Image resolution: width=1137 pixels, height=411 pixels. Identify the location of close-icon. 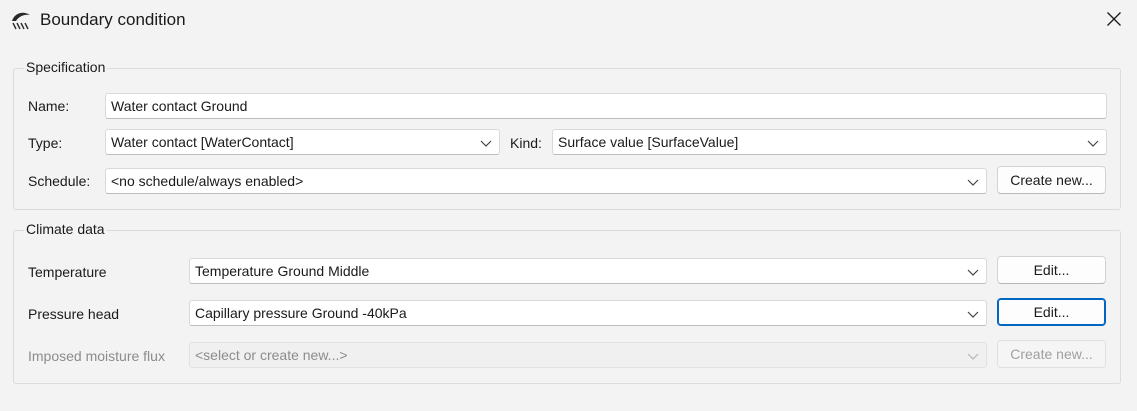
(1114, 20).